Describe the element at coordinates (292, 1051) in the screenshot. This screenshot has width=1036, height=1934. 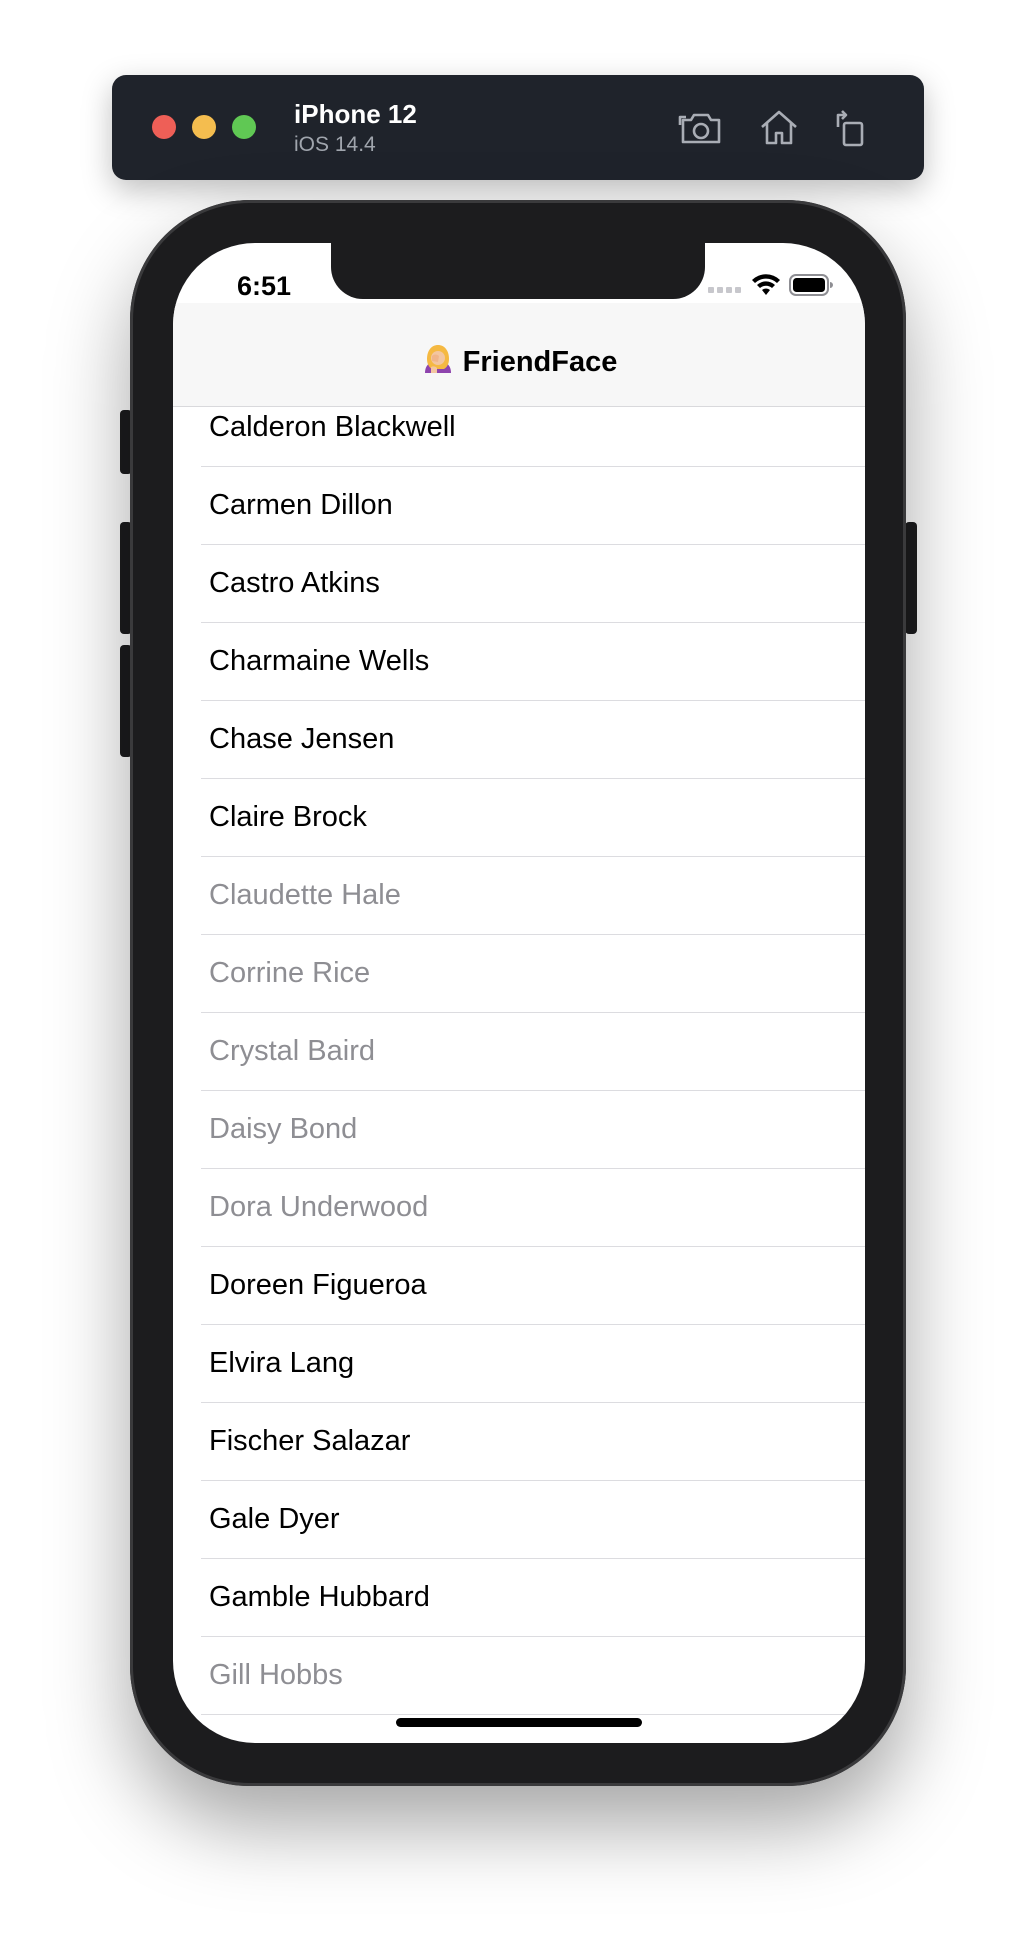
I see `friend-name: Crystal Baird` at that location.